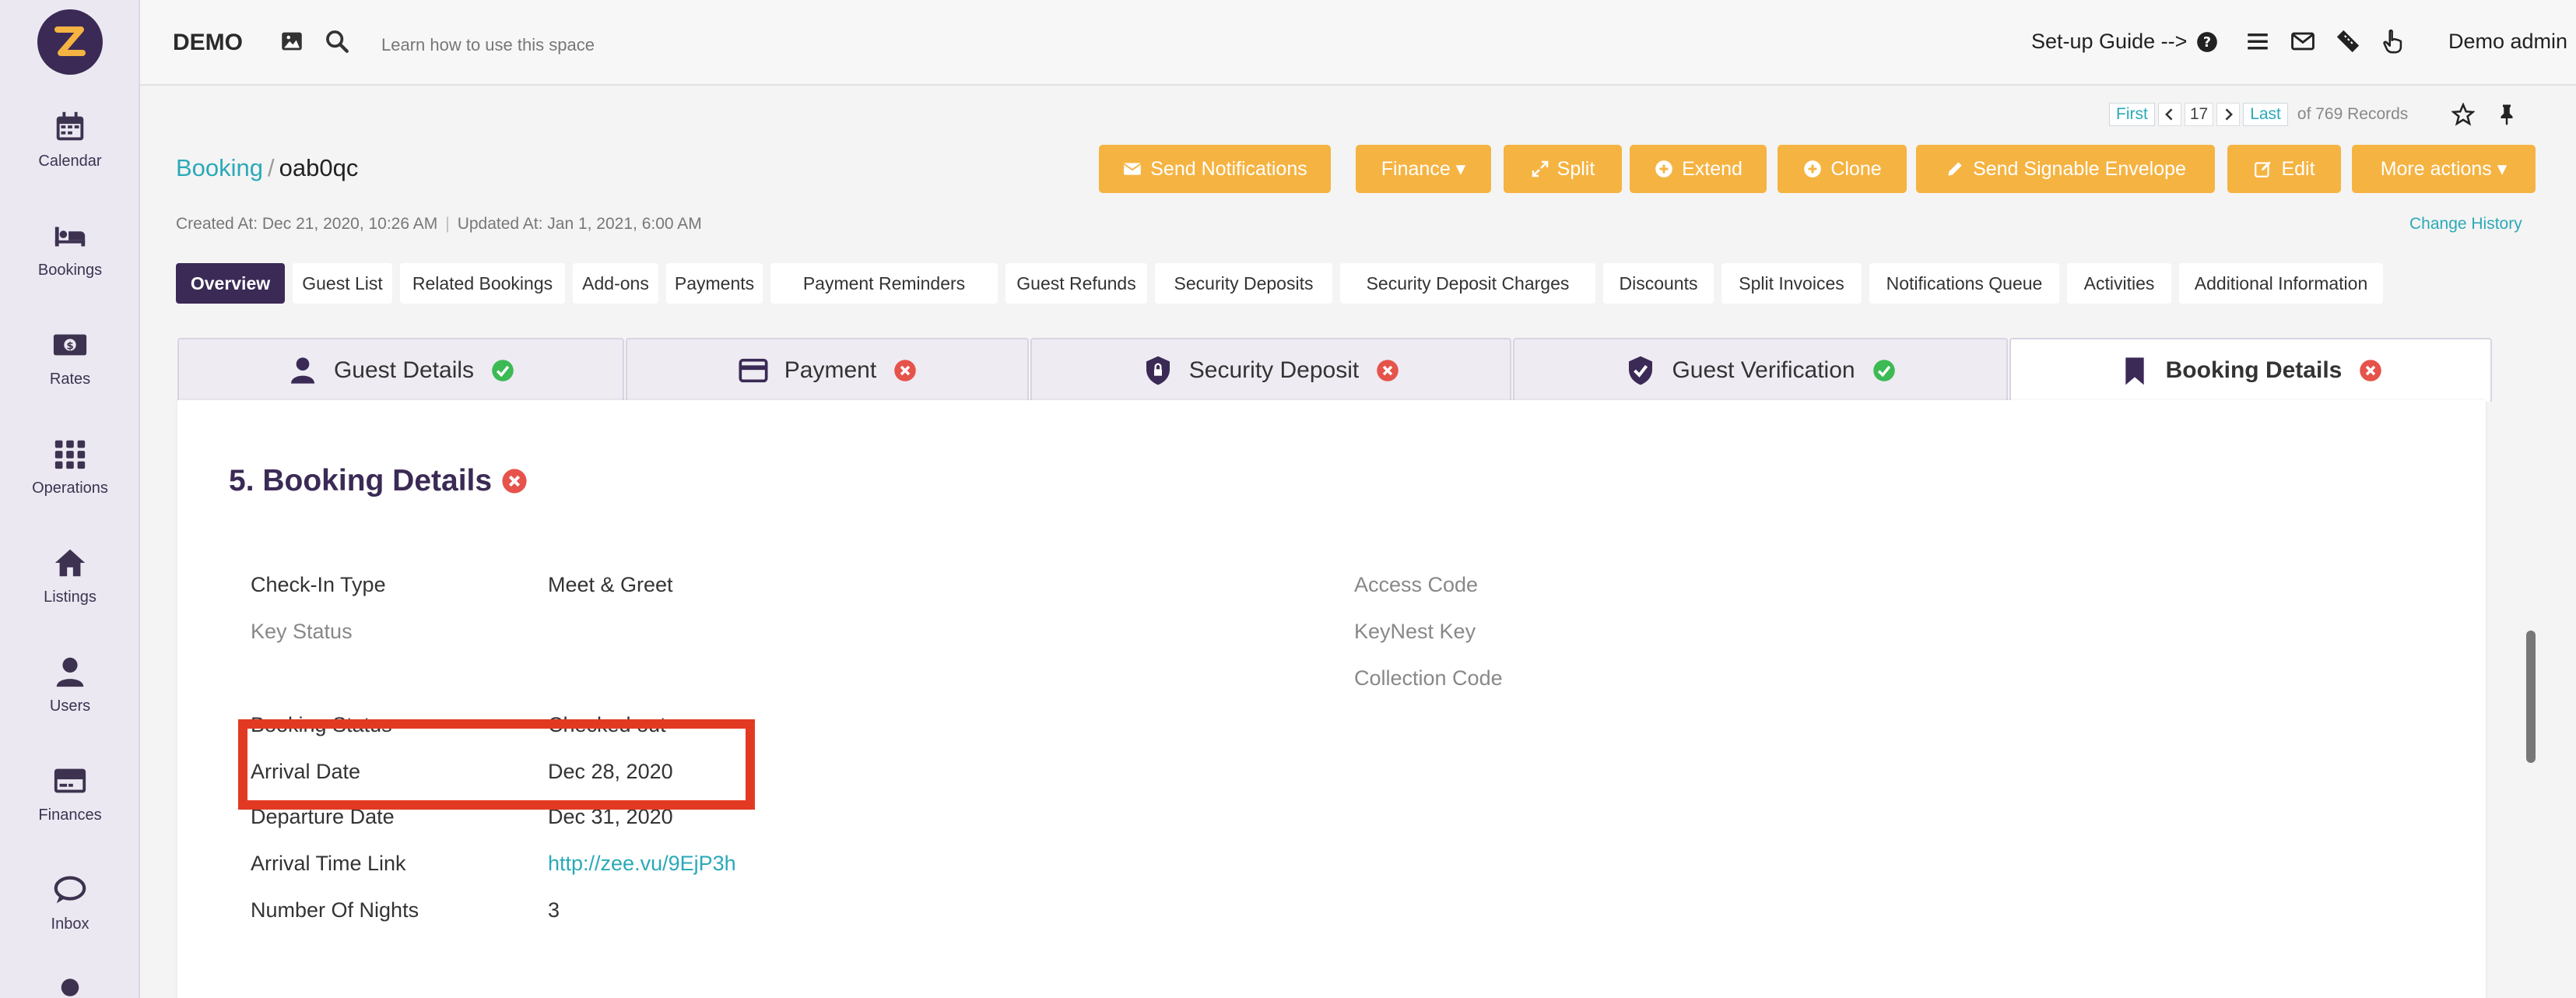  What do you see at coordinates (70, 781) in the screenshot?
I see `credit-card-icon` at bounding box center [70, 781].